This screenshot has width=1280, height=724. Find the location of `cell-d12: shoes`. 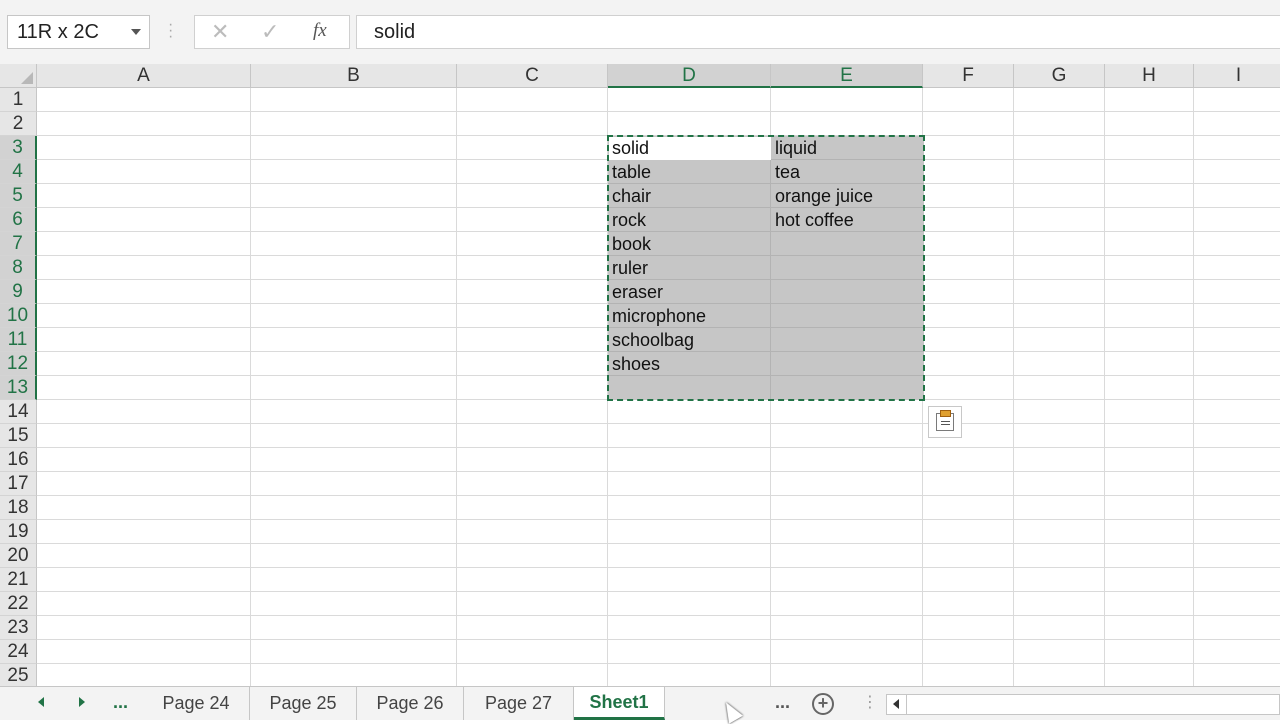

cell-d12: shoes is located at coordinates (636, 364).